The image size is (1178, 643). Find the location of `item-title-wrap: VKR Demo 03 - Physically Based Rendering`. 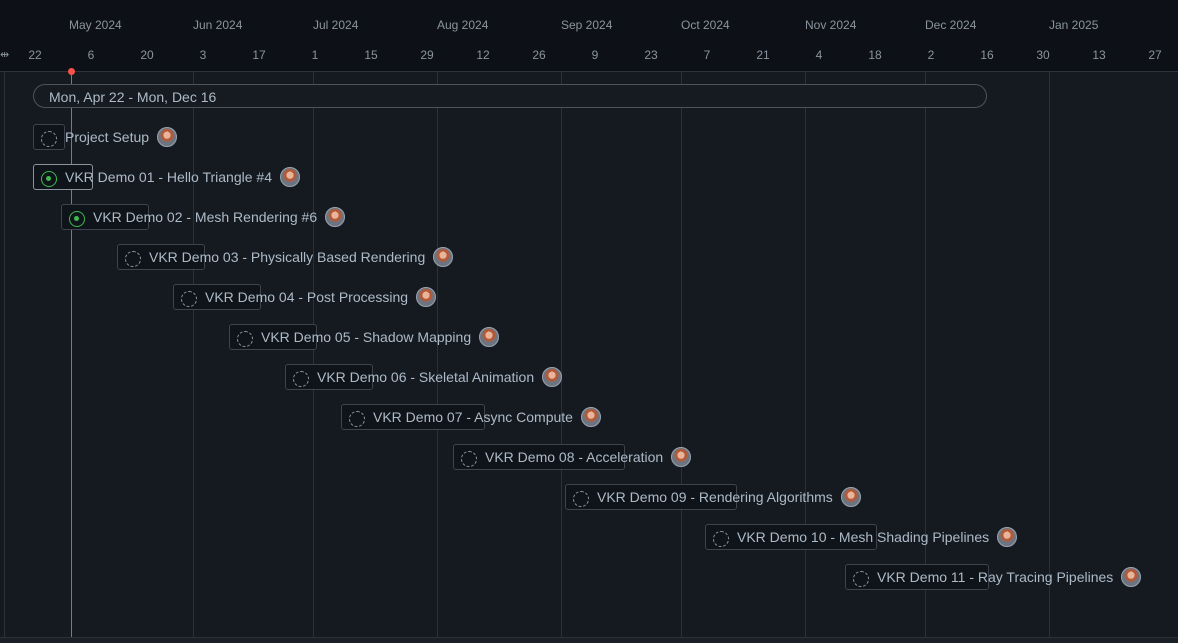

item-title-wrap: VKR Demo 03 - Physically Based Rendering is located at coordinates (301, 256).